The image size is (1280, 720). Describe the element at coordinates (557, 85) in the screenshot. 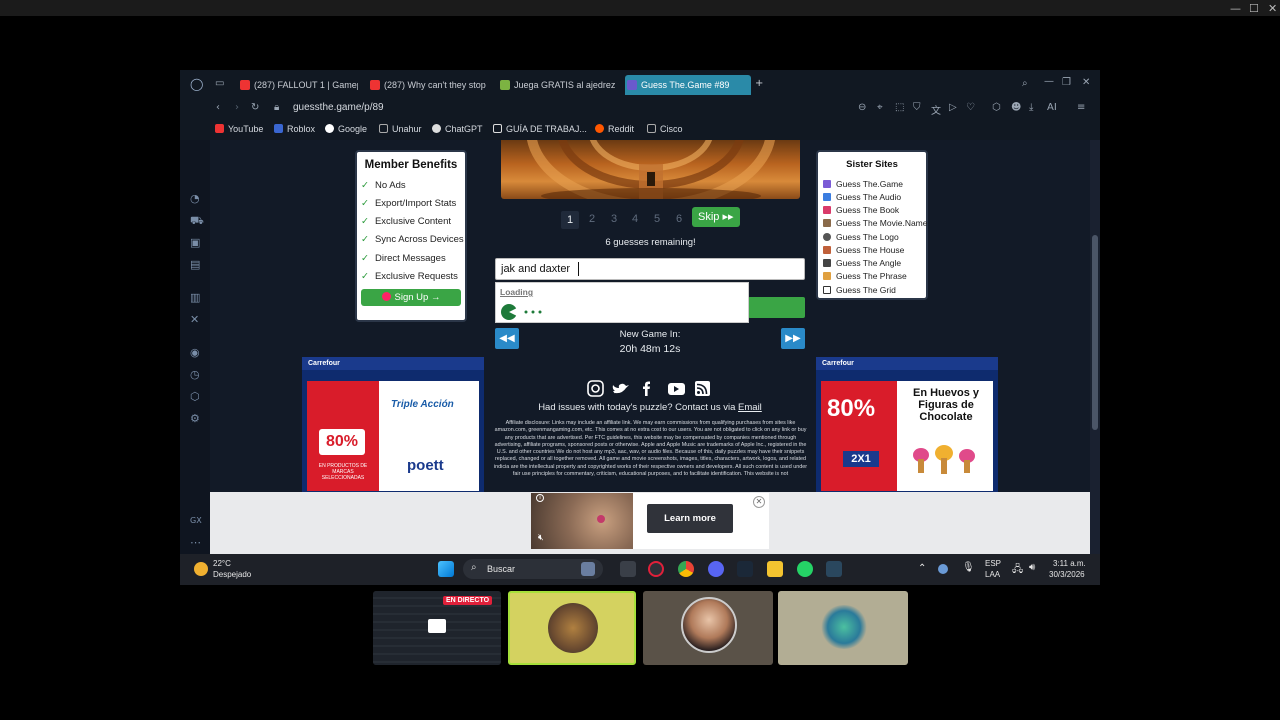

I see `tab-ajedrez: Juega GRATIS al ajedrez c` at that location.